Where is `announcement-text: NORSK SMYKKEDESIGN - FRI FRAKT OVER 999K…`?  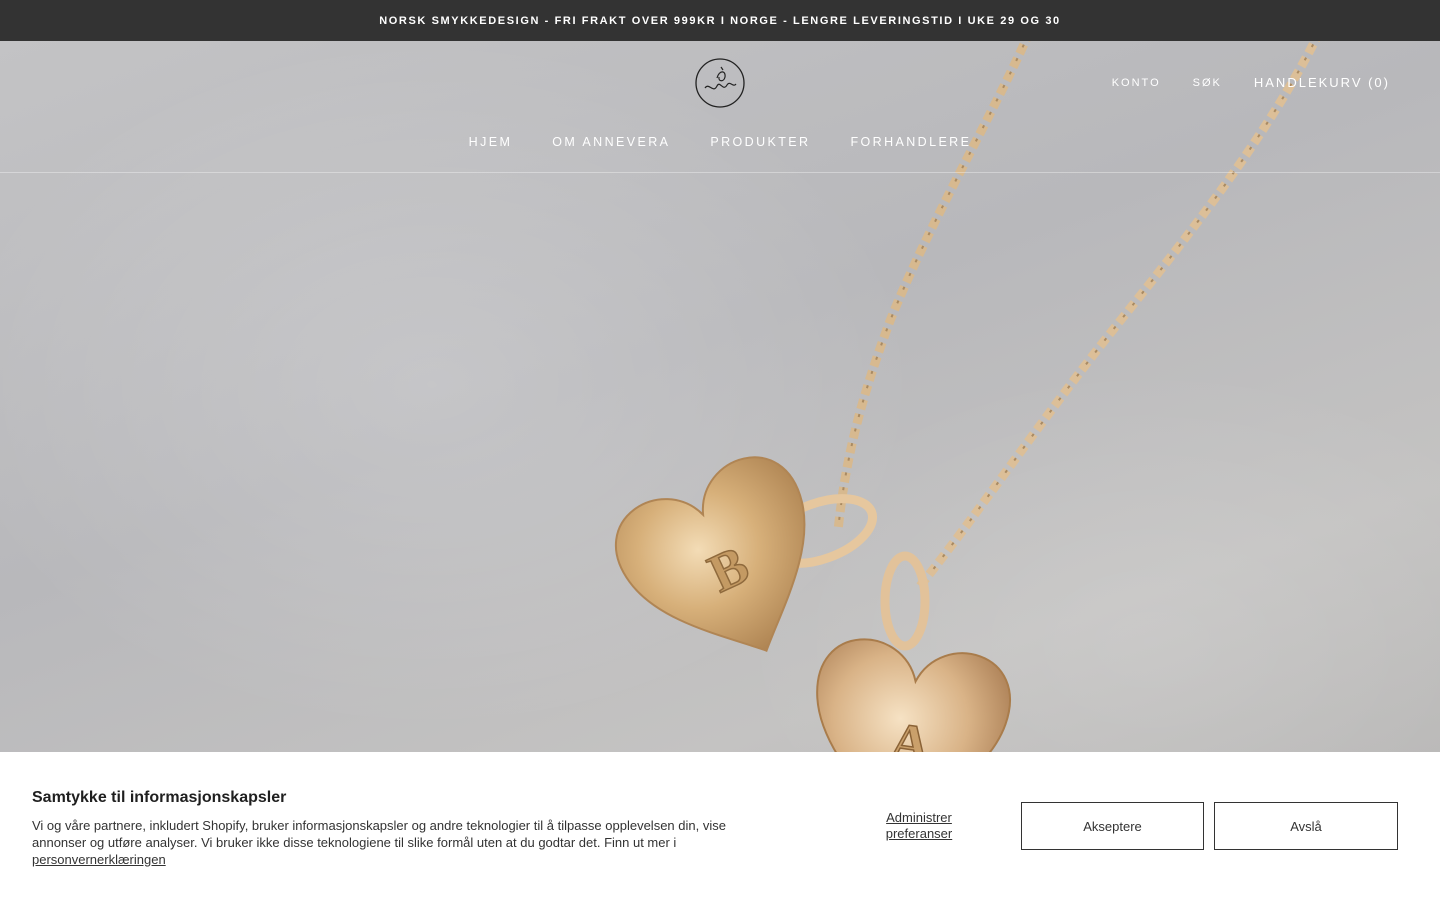 announcement-text: NORSK SMYKKEDESIGN - FRI FRAKT OVER 999K… is located at coordinates (720, 20).